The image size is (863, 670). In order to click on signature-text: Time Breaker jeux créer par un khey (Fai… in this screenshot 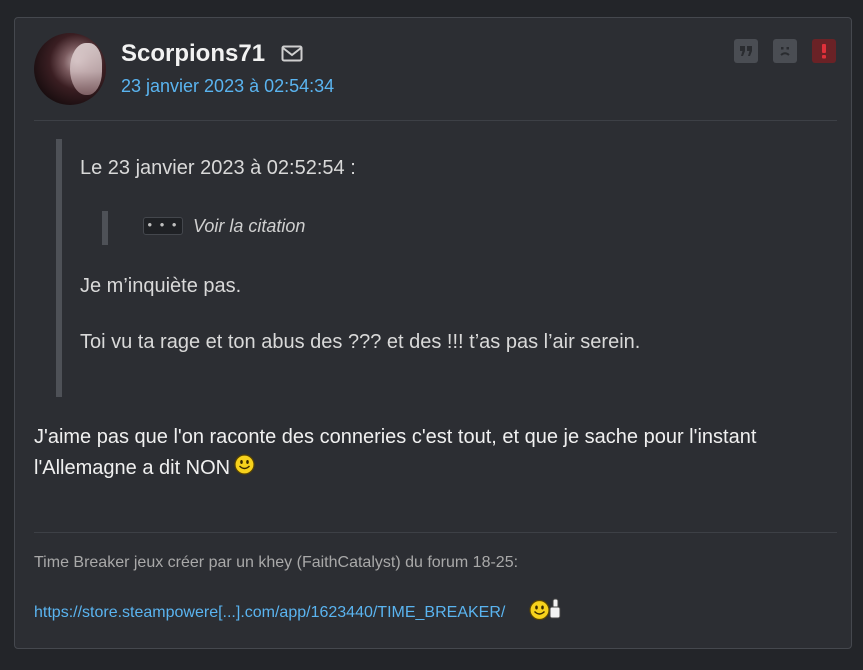, I will do `click(276, 562)`.